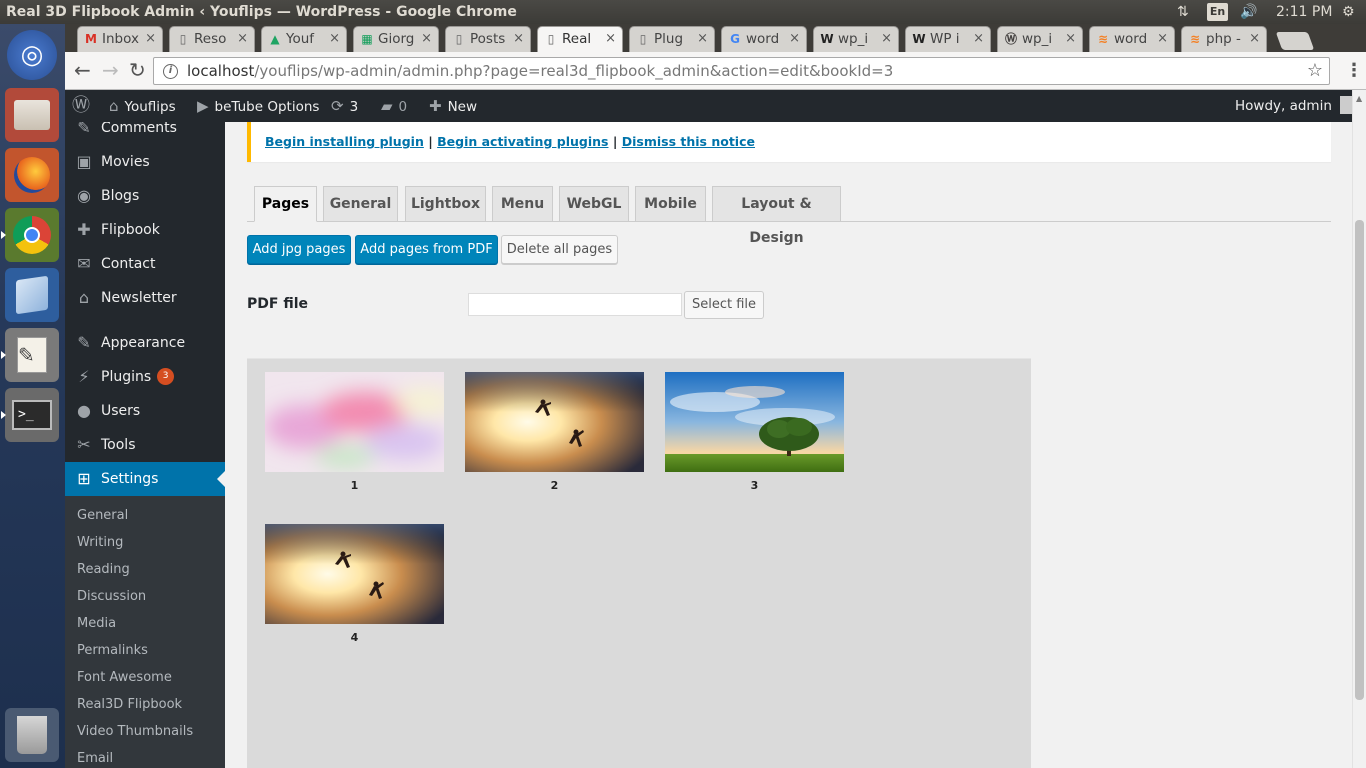 The height and width of the screenshot is (768, 1366). What do you see at coordinates (856, 39) in the screenshot?
I see `browser-tab: Wwp_i ×` at bounding box center [856, 39].